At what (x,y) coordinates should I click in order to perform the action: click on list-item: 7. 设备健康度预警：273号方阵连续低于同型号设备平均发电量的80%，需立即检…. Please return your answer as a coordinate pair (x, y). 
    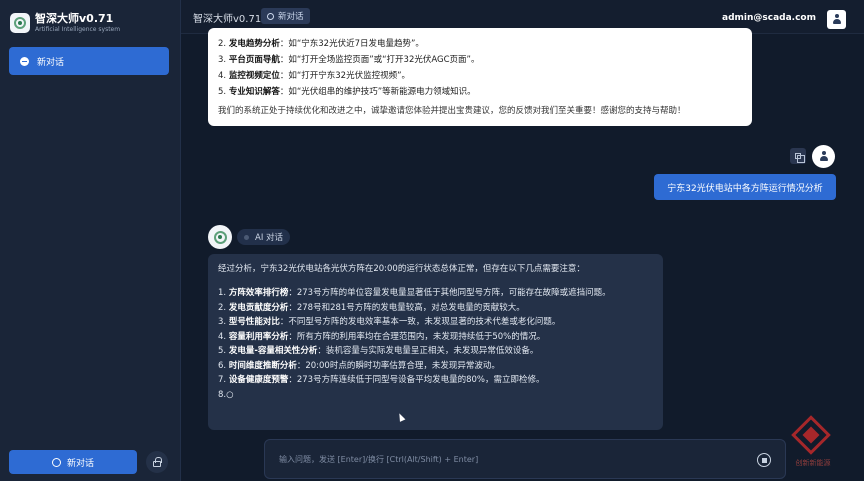
    Looking at the image, I should click on (381, 380).